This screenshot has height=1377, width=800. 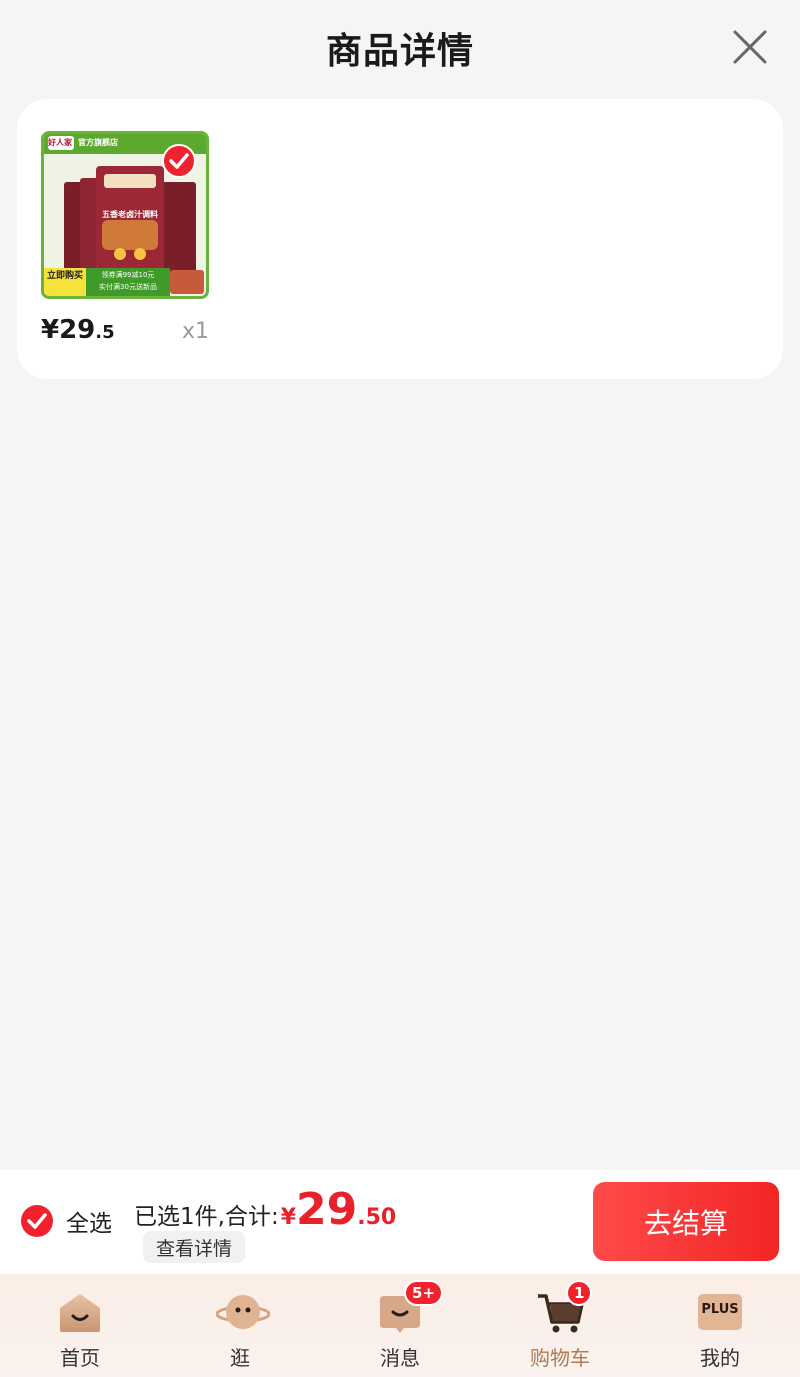 I want to click on item-select-checkbox, so click(x=179, y=161).